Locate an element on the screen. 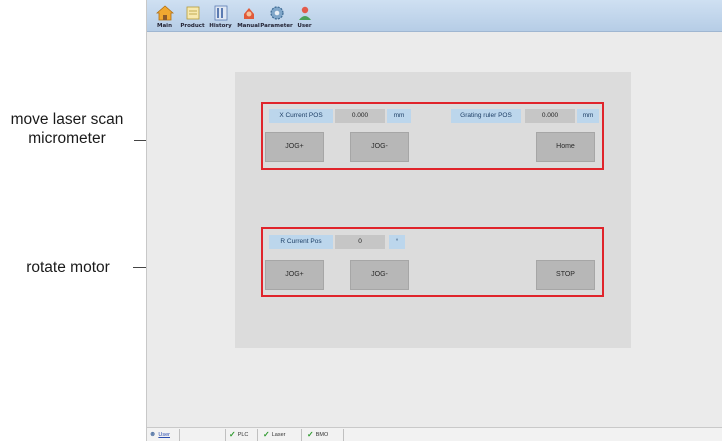 The height and width of the screenshot is (441, 722). status-laser: ✓ Laser is located at coordinates (274, 435).